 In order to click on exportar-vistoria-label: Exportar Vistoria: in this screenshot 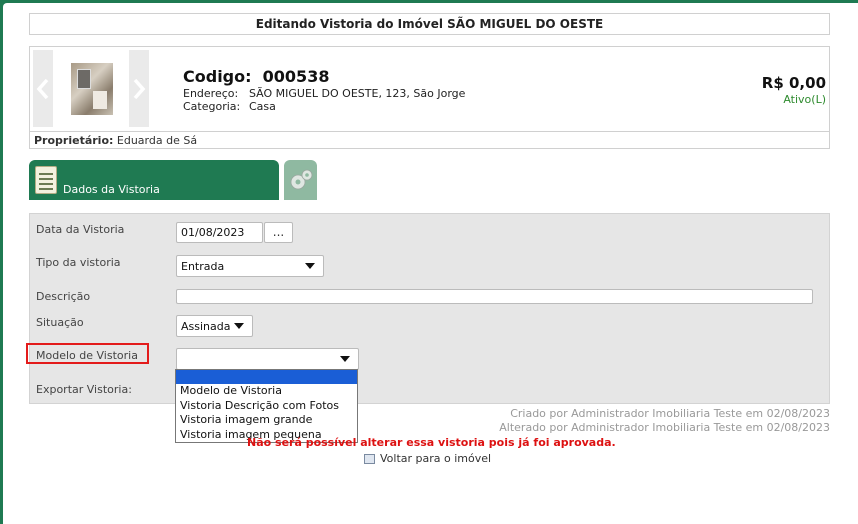, I will do `click(84, 389)`.